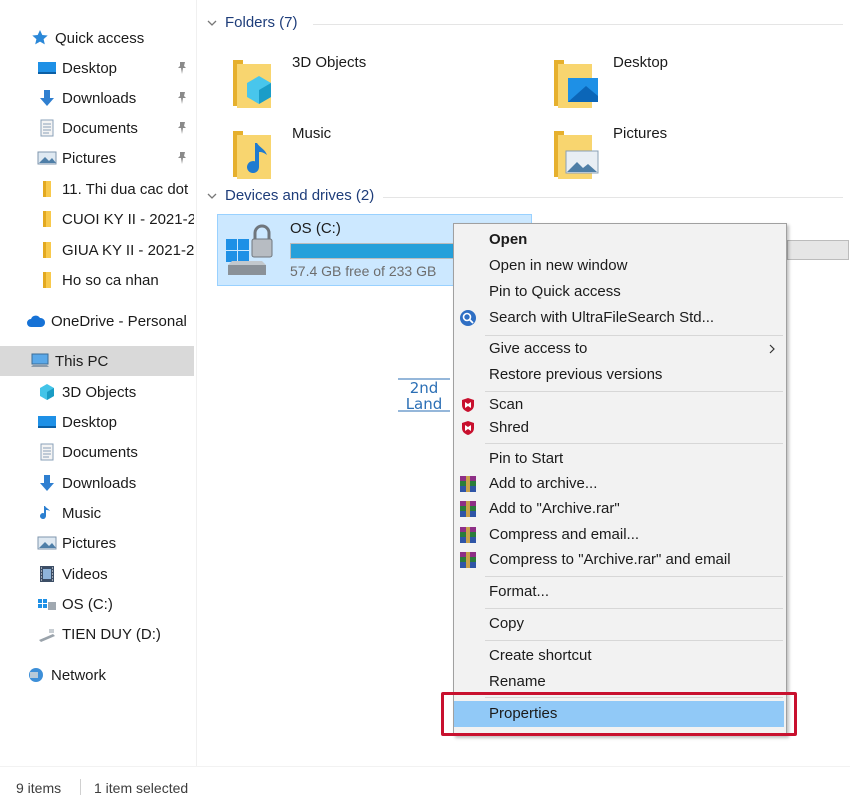  I want to click on folder-tile-pictures: Pictures, so click(670, 156).